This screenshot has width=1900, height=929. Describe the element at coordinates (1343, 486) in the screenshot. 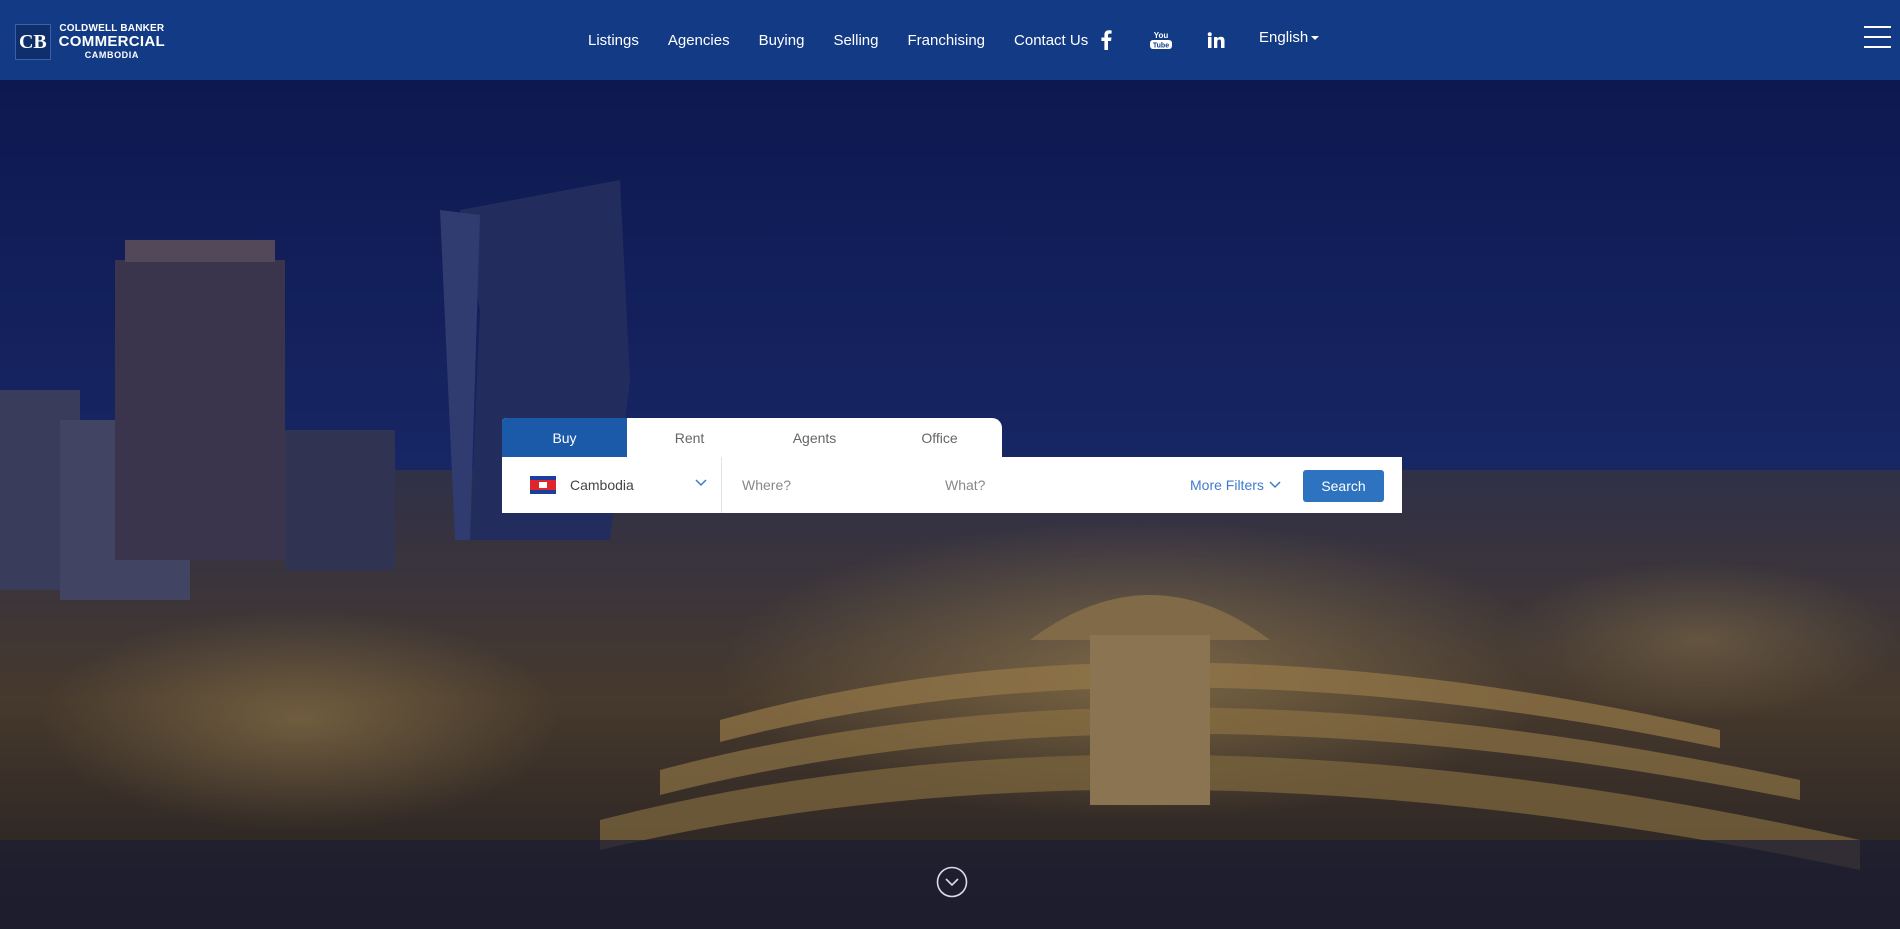

I see `search-button: Search` at that location.